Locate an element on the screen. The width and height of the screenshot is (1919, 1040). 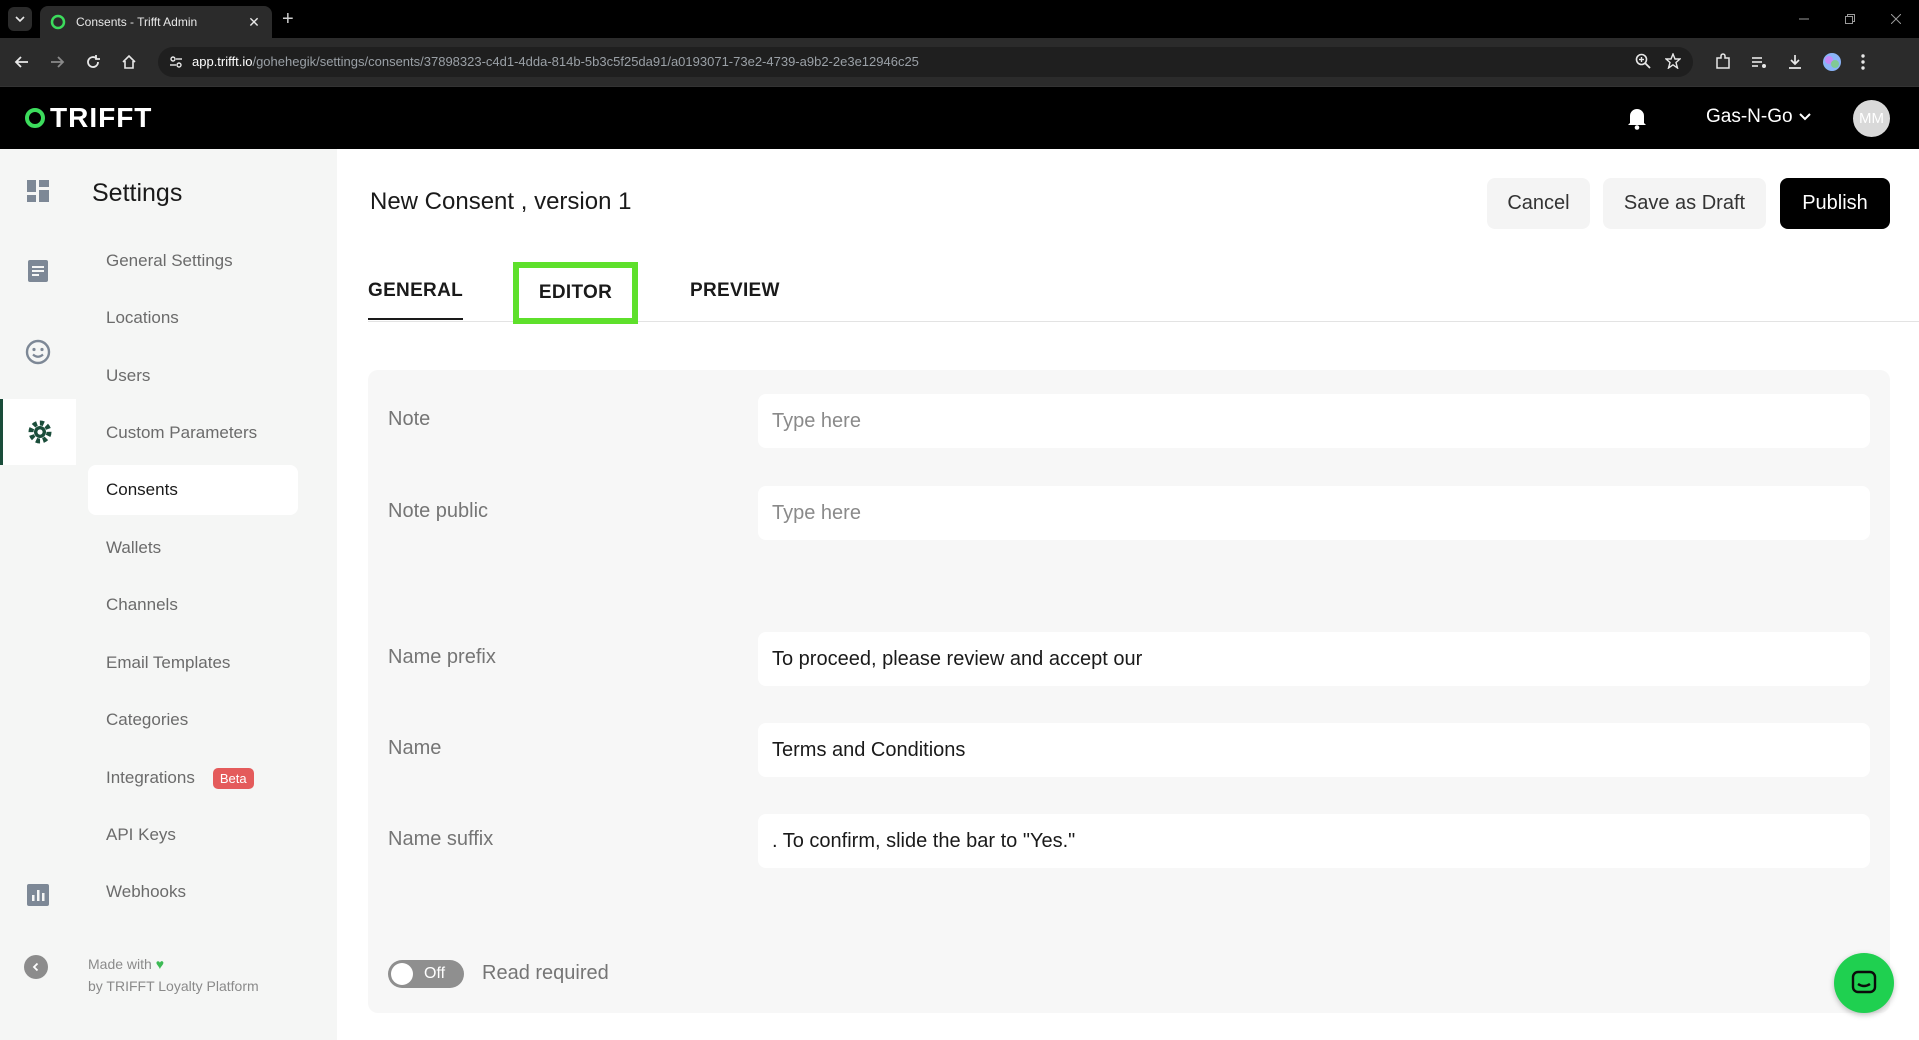
org-switcher: Gas-N-Go is located at coordinates (1758, 117).